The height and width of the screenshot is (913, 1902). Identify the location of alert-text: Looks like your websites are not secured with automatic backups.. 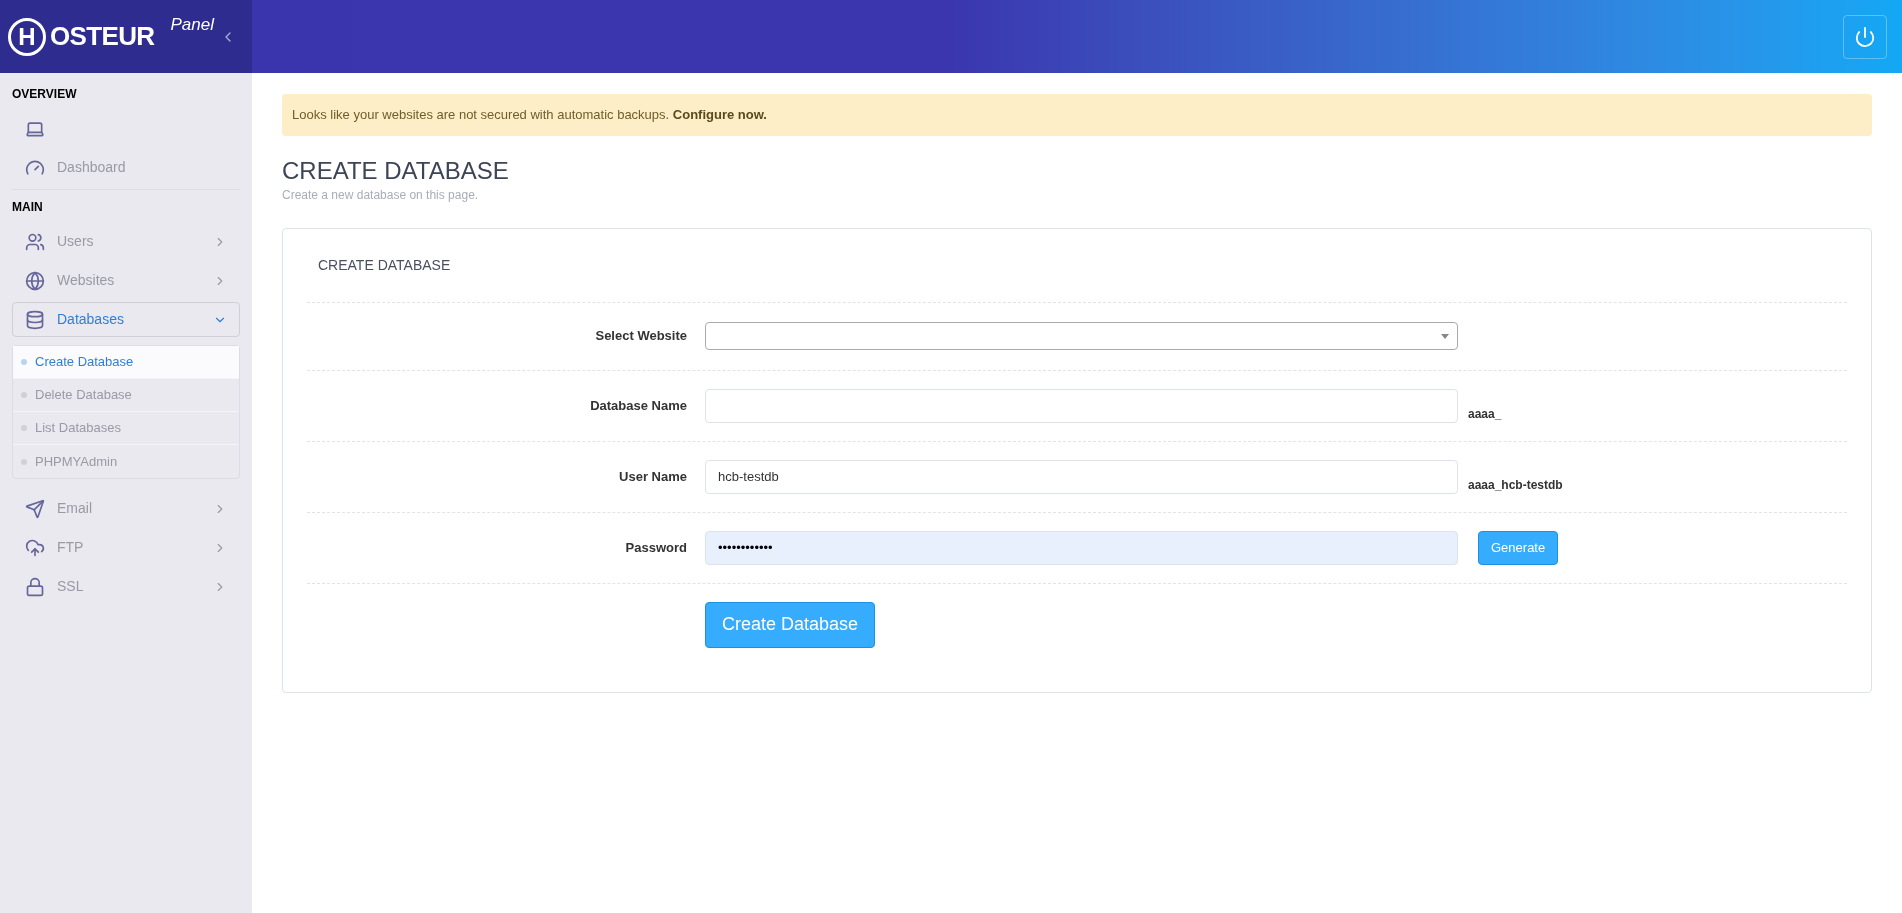
(481, 114).